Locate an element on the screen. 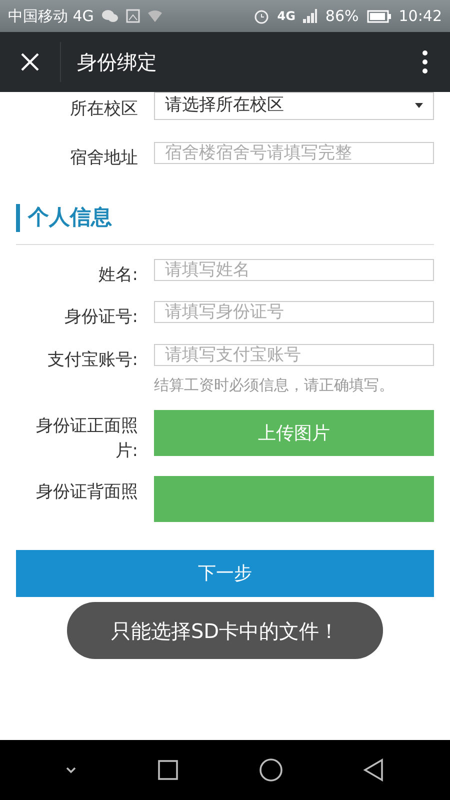  hint-text: 结算工资时必须信息，请正确填写。 is located at coordinates (274, 385).